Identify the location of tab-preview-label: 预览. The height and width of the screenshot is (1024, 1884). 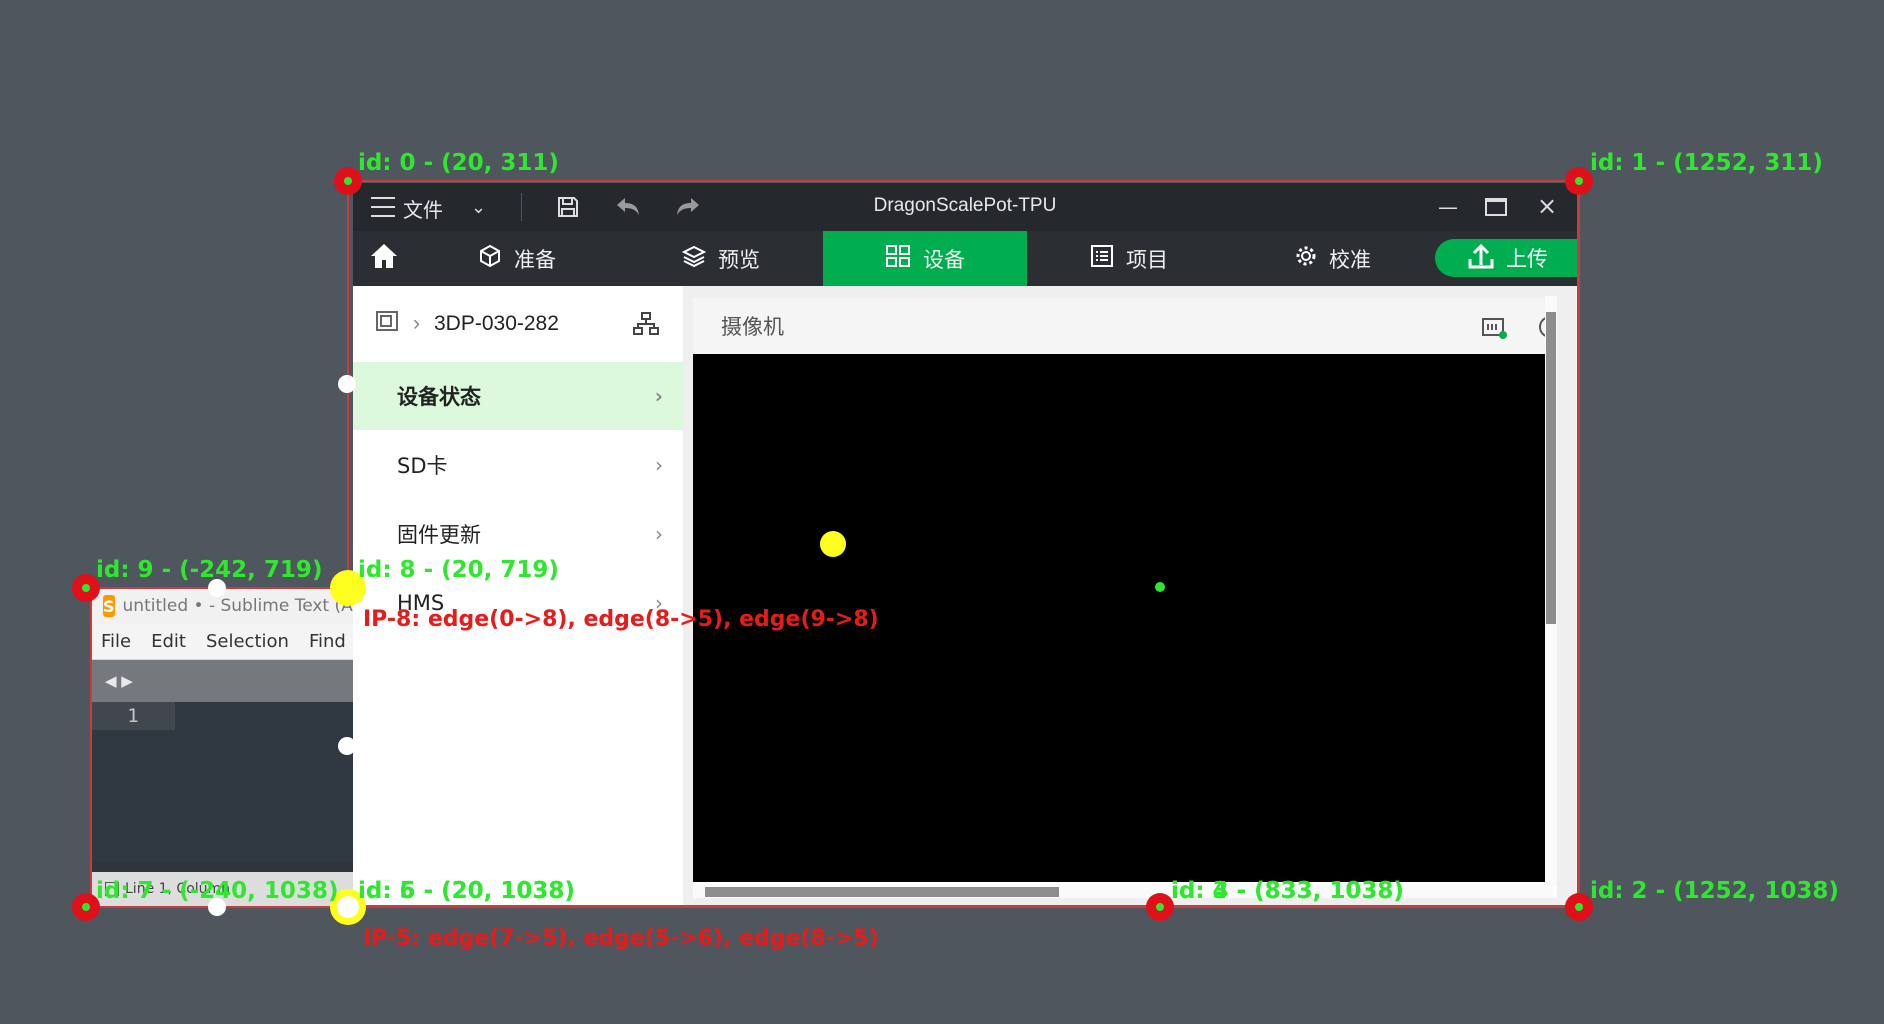
(739, 259).